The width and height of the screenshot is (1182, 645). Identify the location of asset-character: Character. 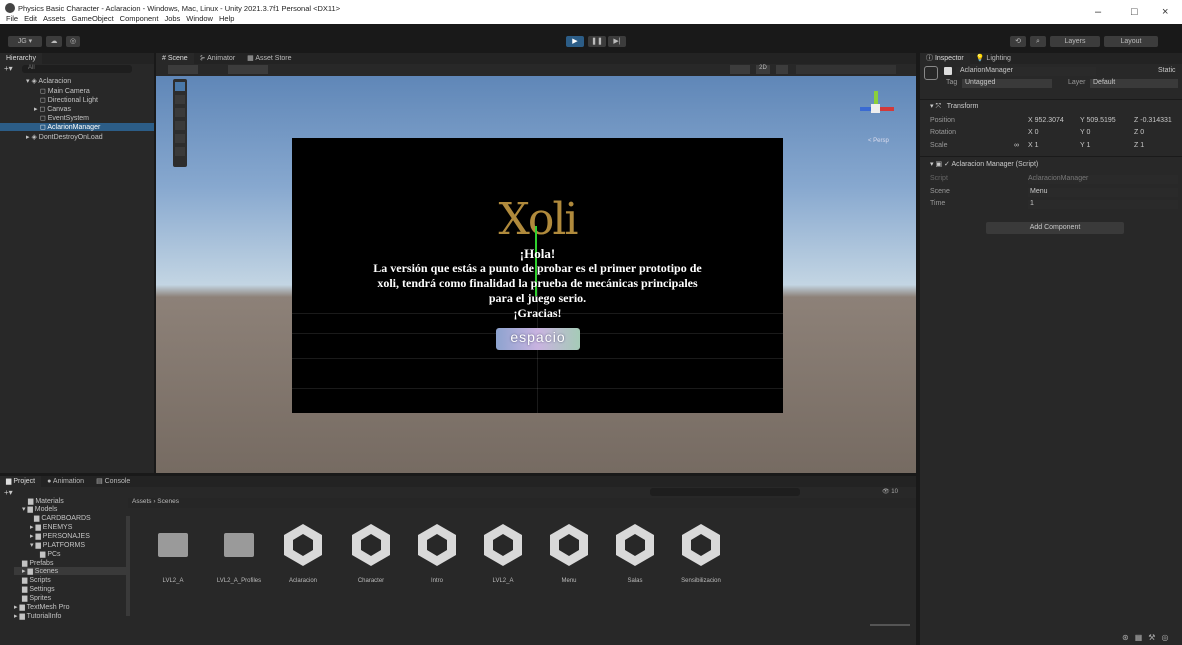
(371, 581).